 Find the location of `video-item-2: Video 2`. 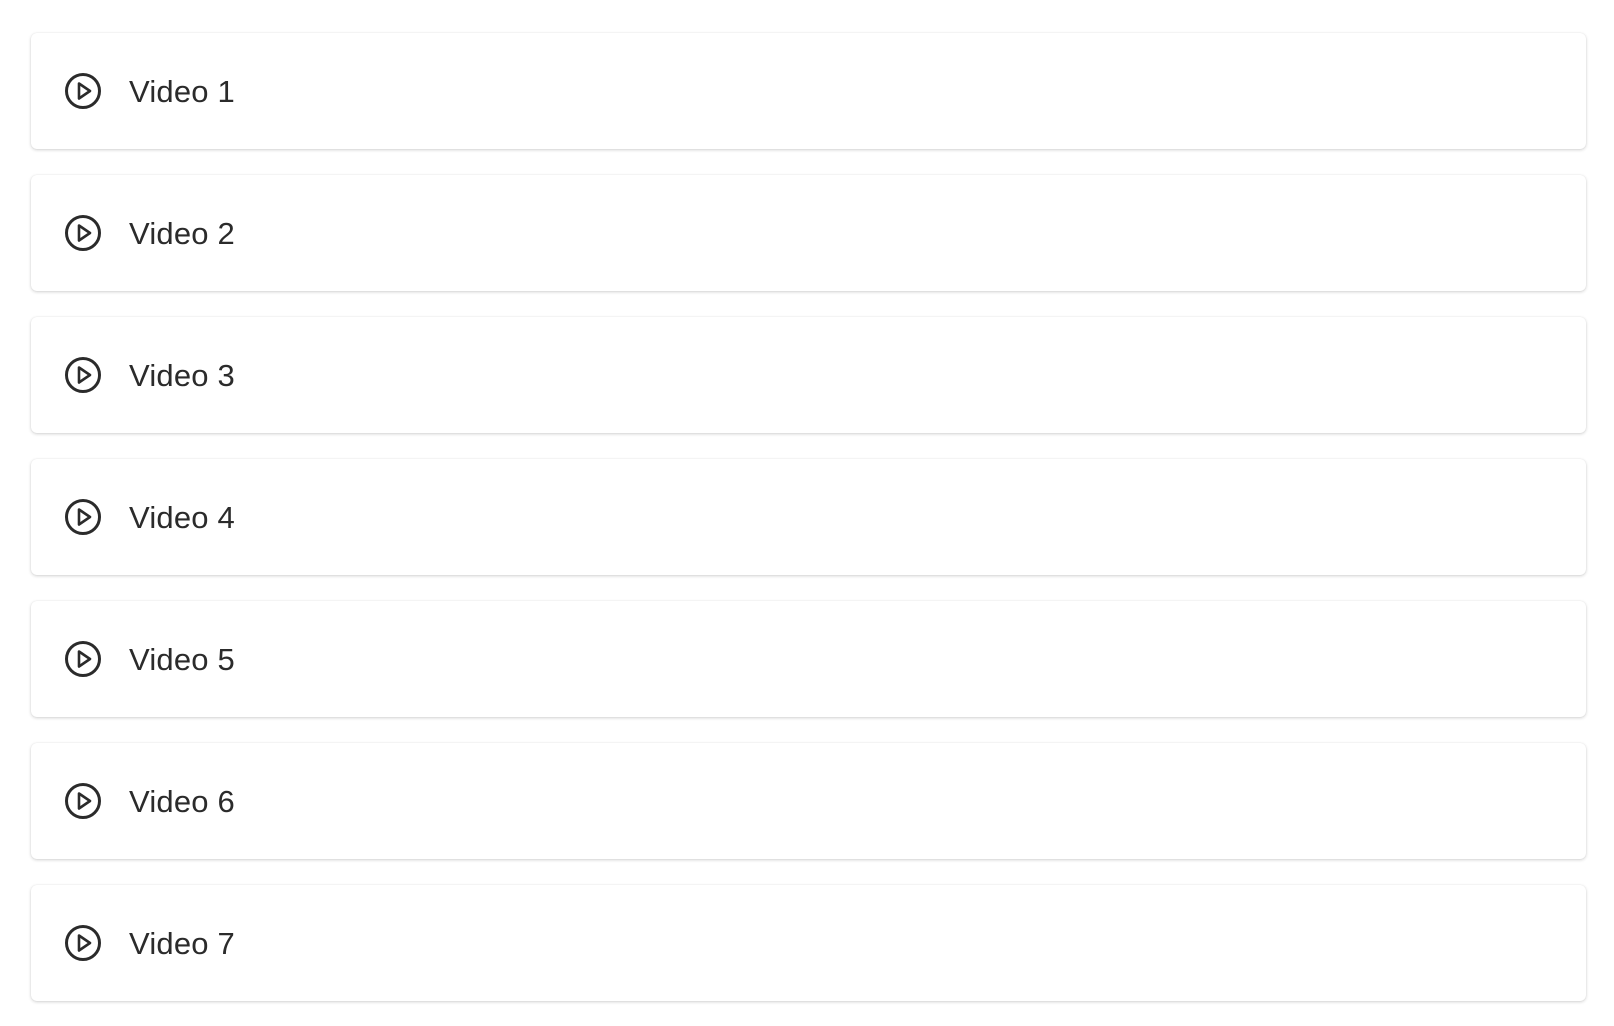

video-item-2: Video 2 is located at coordinates (808, 233).